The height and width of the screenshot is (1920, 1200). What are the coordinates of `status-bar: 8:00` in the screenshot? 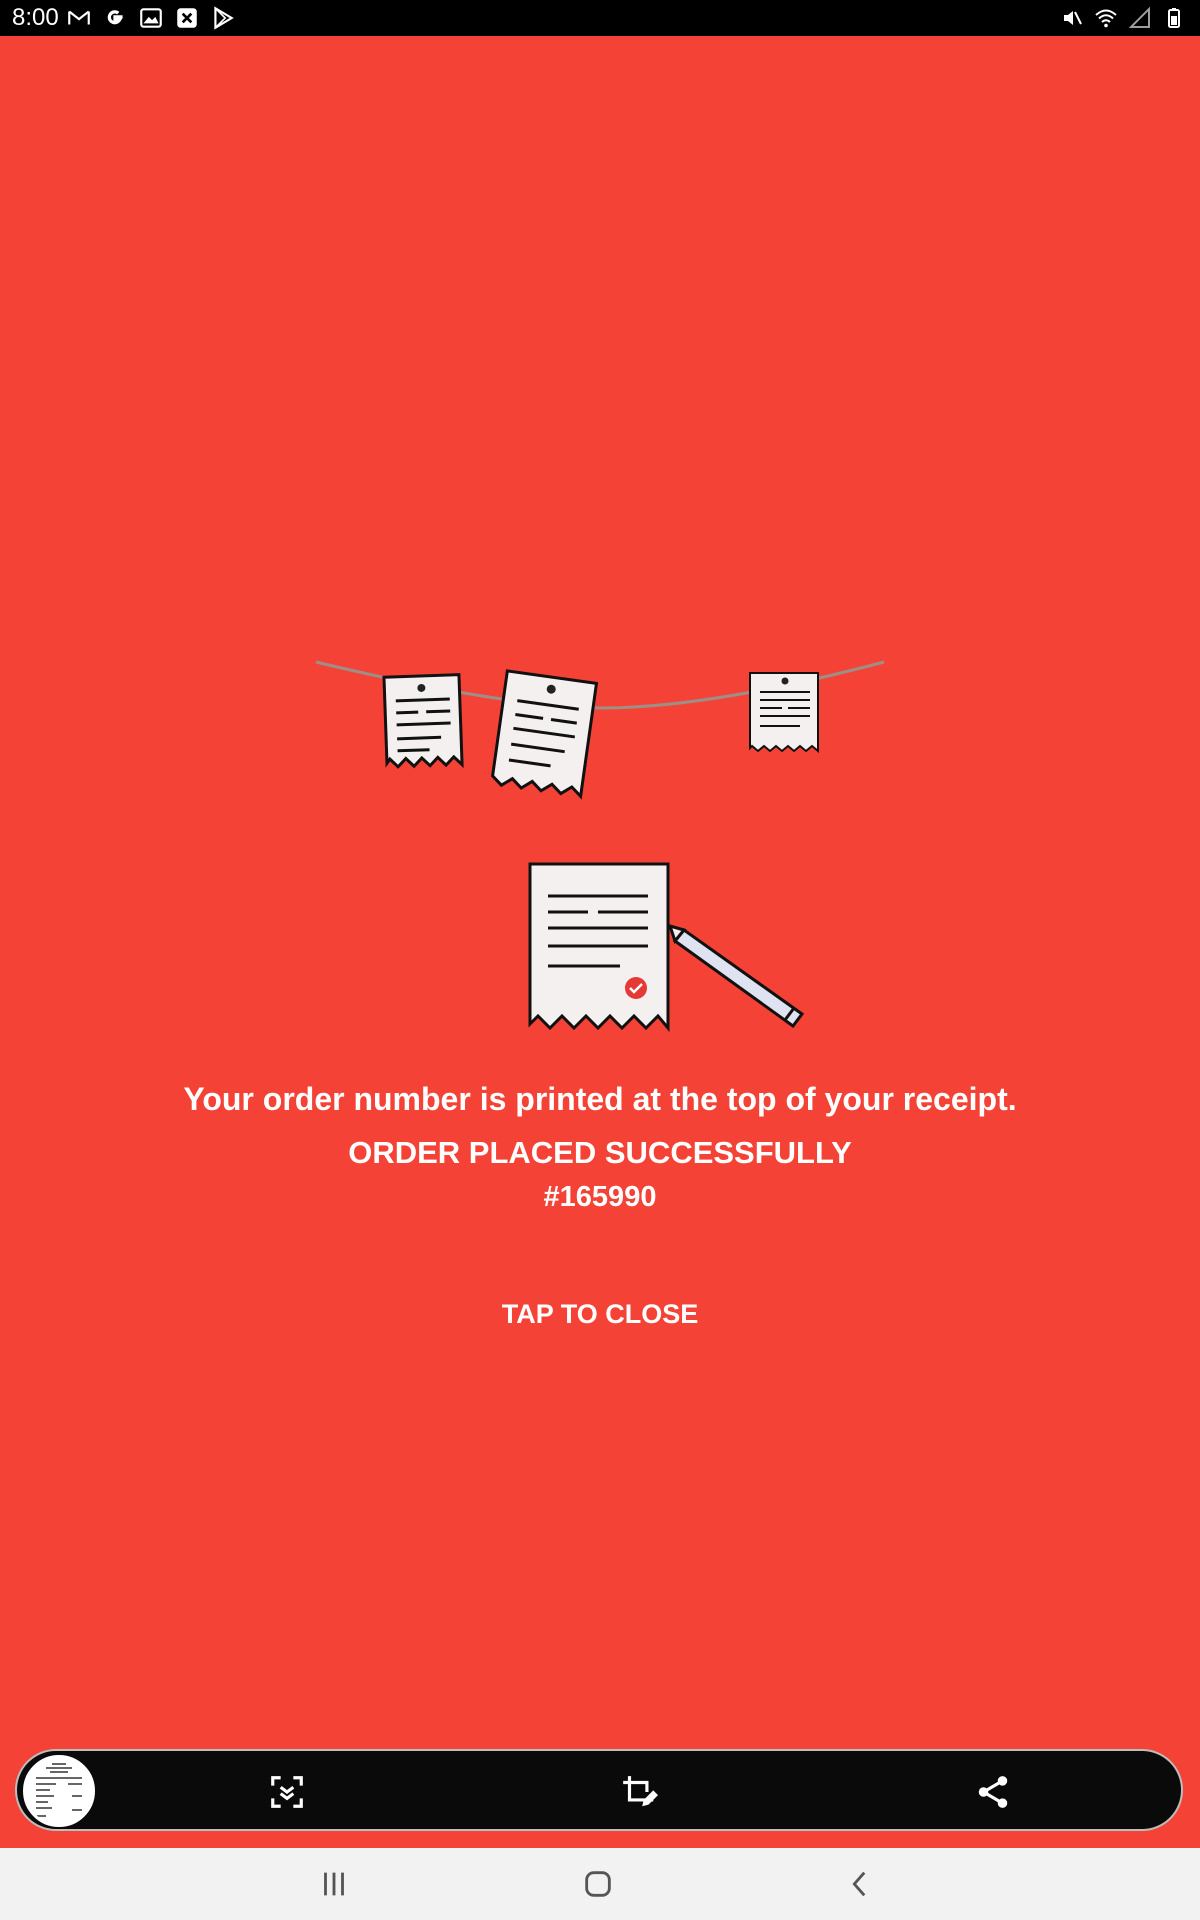 It's located at (600, 18).